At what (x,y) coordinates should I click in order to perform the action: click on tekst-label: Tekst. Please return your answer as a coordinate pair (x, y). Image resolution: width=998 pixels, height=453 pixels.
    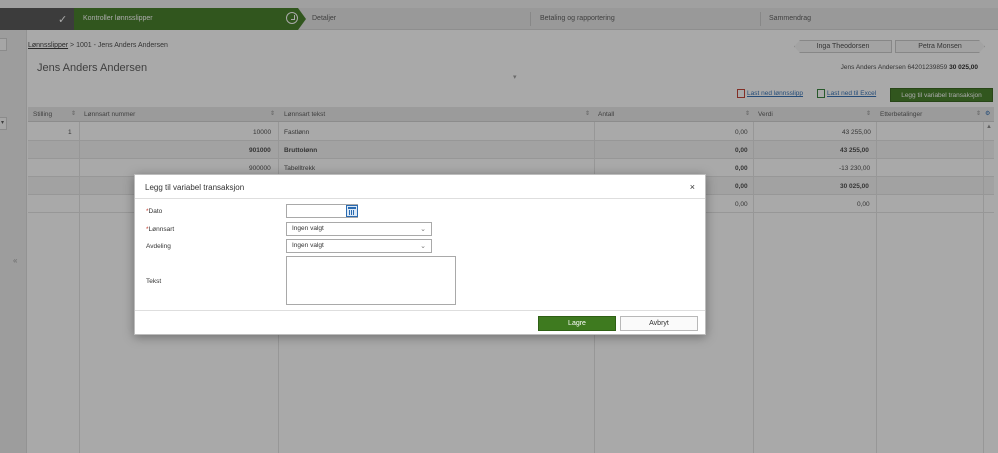
    Looking at the image, I should click on (154, 281).